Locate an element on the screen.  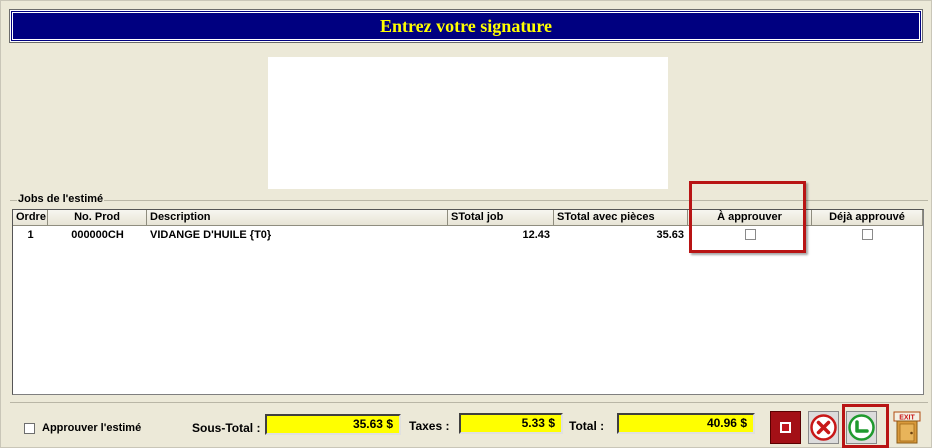
col-header-no-prod: No. Prod is located at coordinates (97, 218).